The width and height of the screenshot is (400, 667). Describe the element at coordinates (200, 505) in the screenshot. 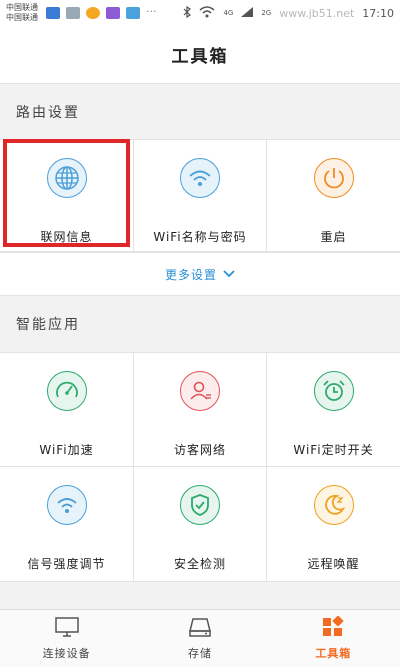

I see `shield-icon` at that location.